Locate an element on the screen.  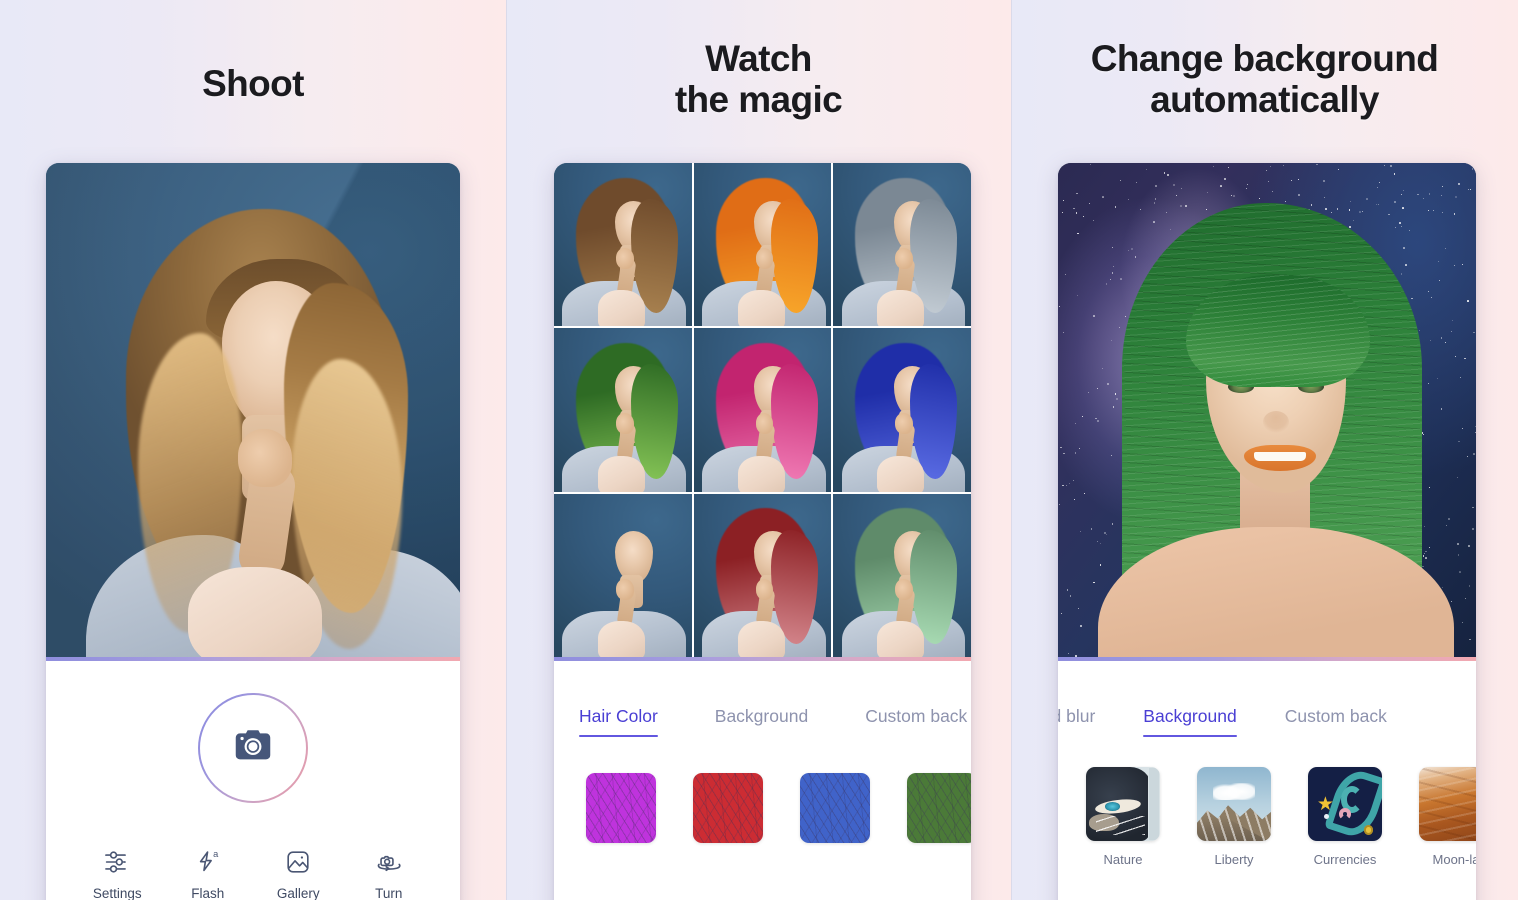
page-title-change-background: Change background automatically is located at coordinates (1264, 60).